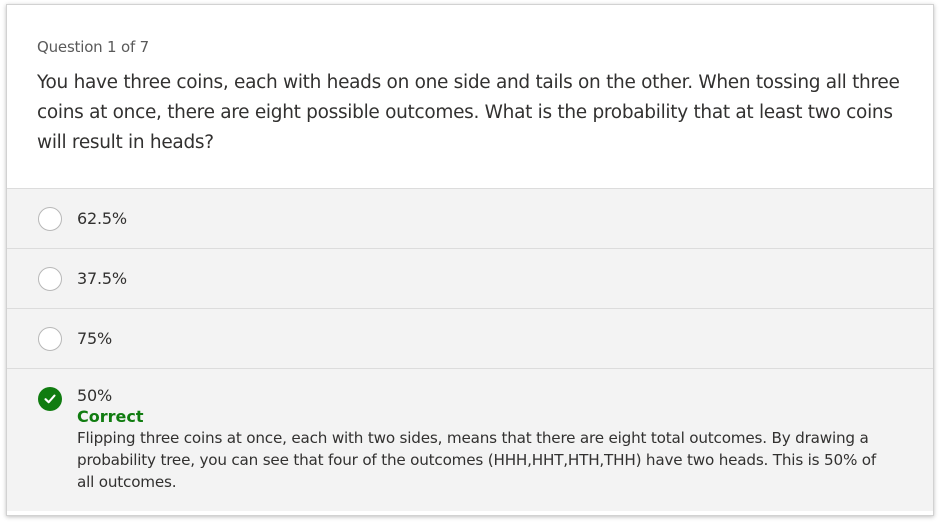 The width and height of the screenshot is (942, 524). I want to click on answer-option-label: 62.5%, so click(102, 218).